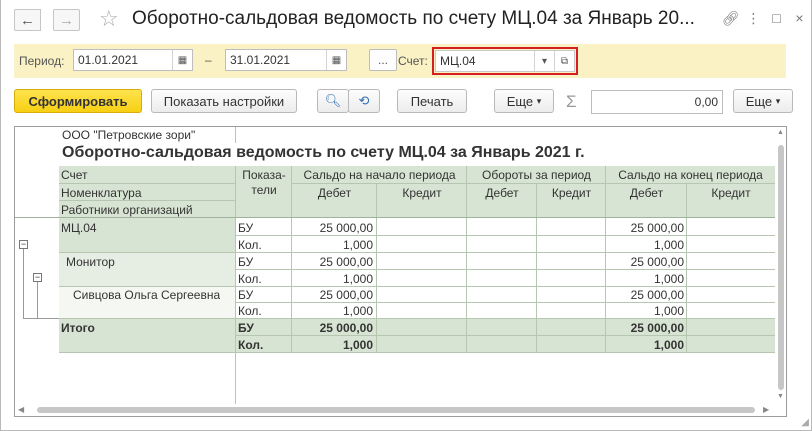 The height and width of the screenshot is (431, 812). Describe the element at coordinates (260, 60) in the screenshot. I see `period-to-value: 31.01.2021` at that location.